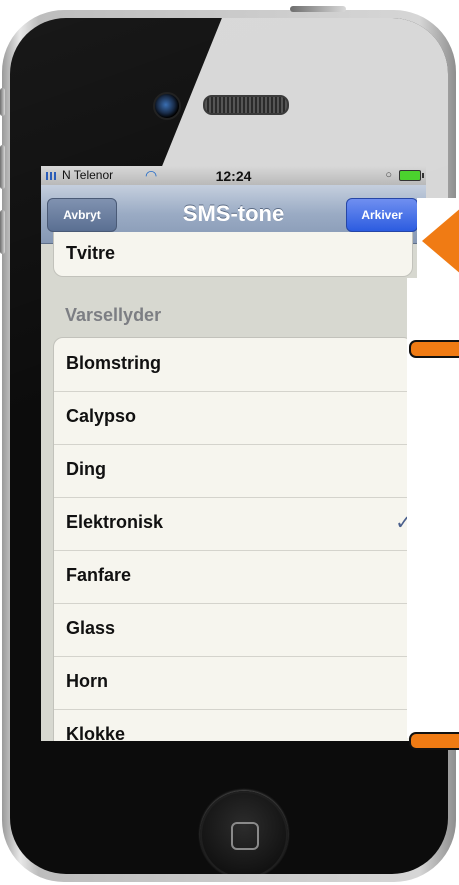 The image size is (459, 885). Describe the element at coordinates (113, 315) in the screenshot. I see `section-header: Varsellyder` at that location.